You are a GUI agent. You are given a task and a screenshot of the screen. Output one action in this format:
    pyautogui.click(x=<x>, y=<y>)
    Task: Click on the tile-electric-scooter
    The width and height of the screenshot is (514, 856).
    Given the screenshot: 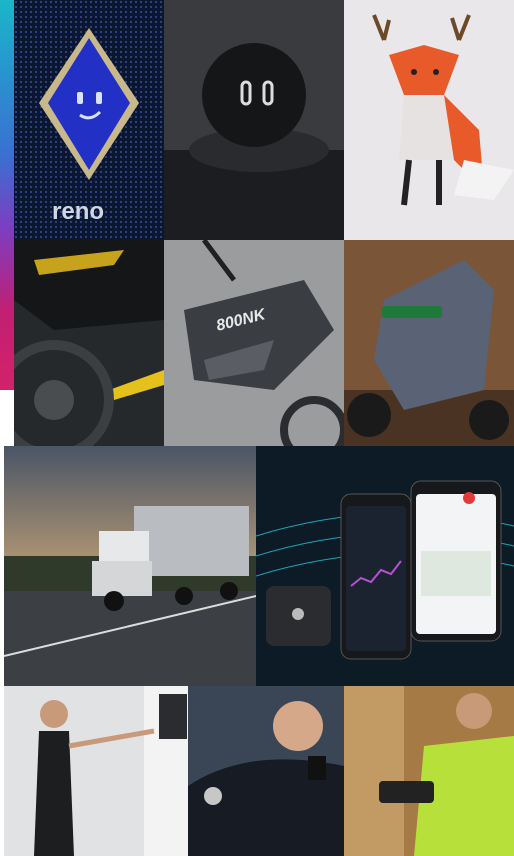 What is the action you would take?
    pyautogui.click(x=429, y=343)
    